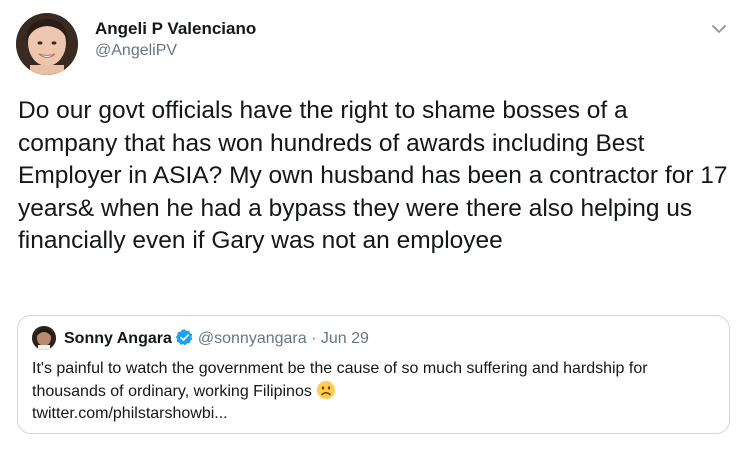  What do you see at coordinates (719, 29) in the screenshot?
I see `chevron-down-icon` at bounding box center [719, 29].